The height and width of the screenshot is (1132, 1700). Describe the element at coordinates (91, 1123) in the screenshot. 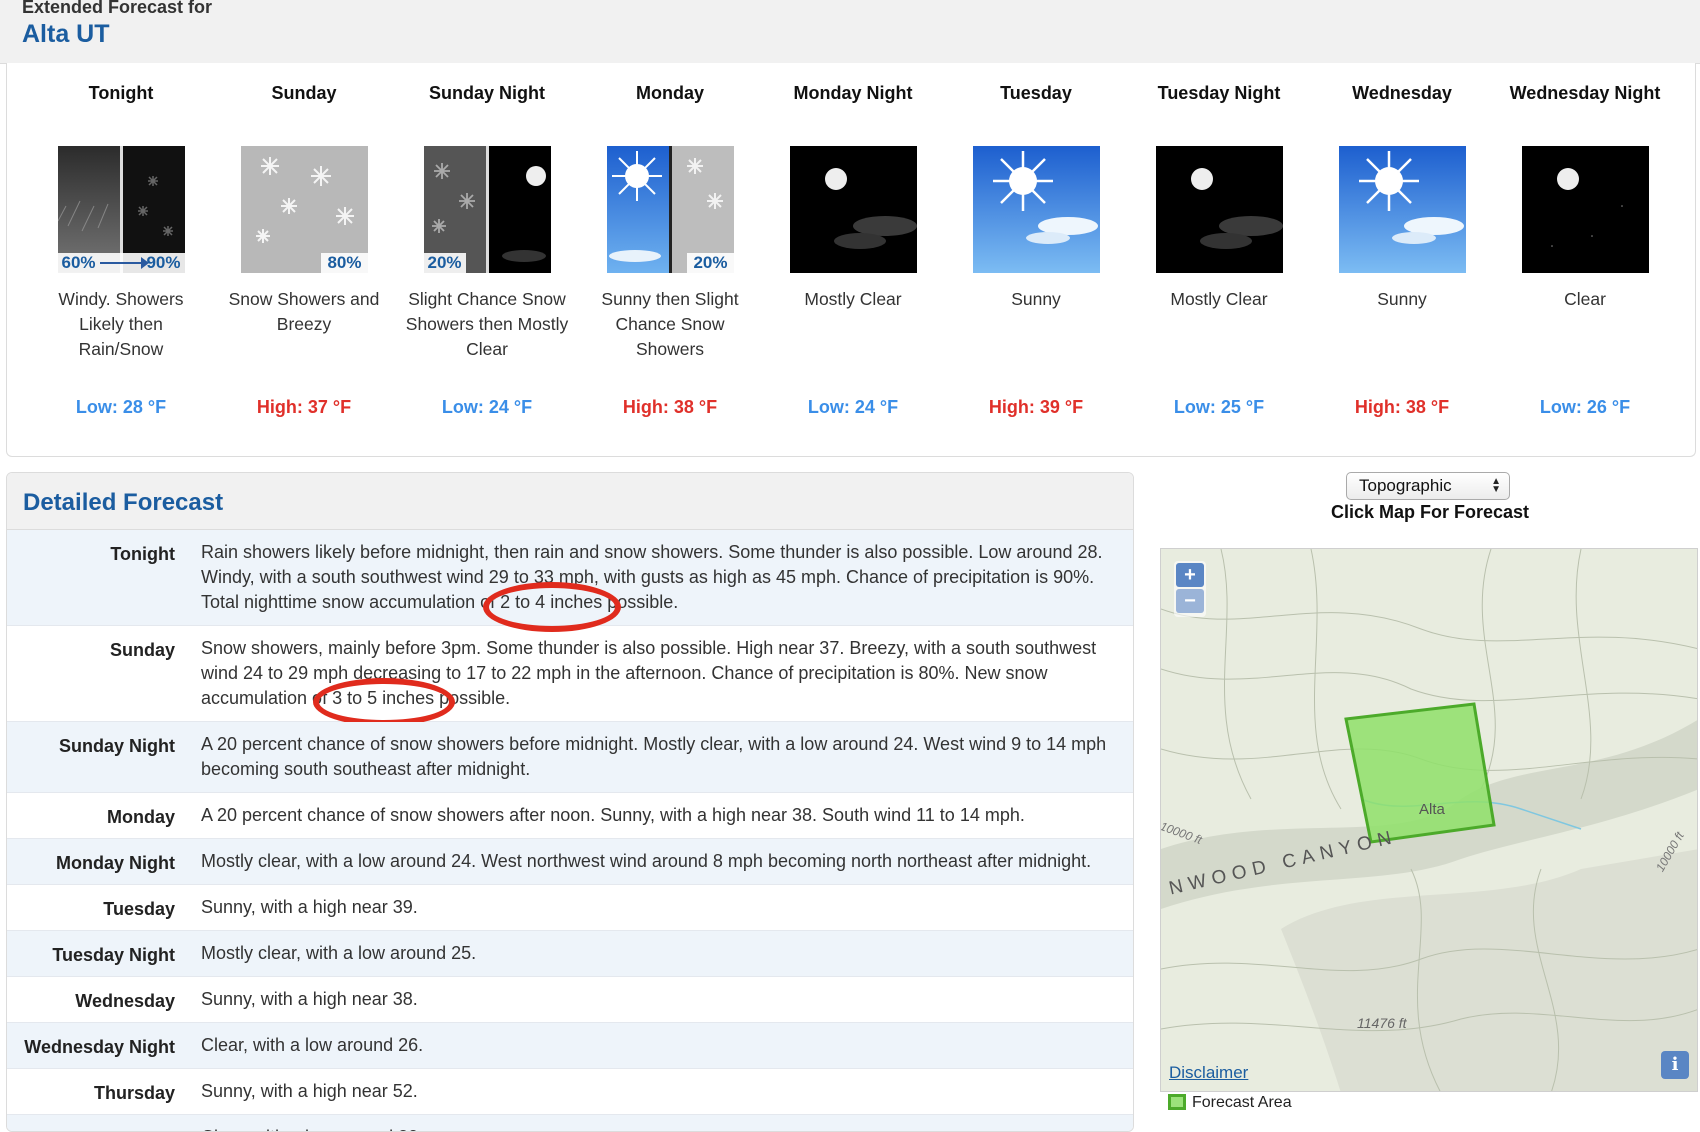

I see `row-label: Thursday Night` at that location.